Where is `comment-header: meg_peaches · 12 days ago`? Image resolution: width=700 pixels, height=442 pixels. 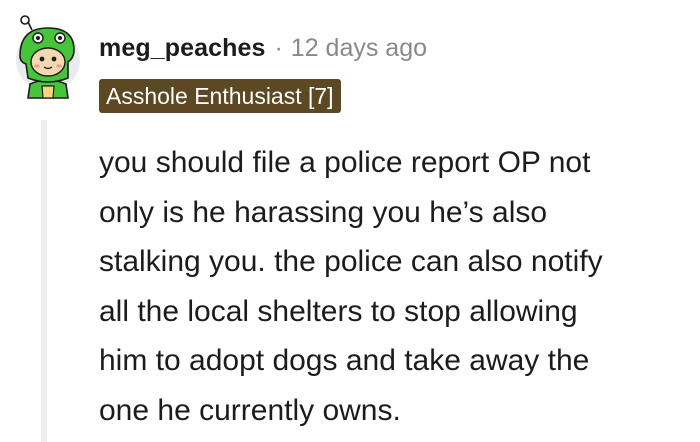 comment-header: meg_peaches · 12 days ago is located at coordinates (263, 48).